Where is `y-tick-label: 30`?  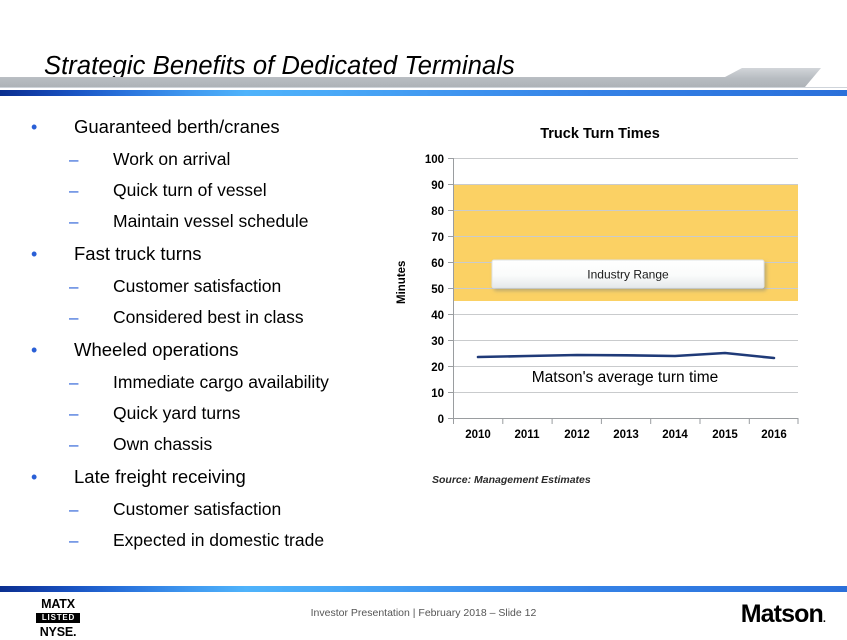
y-tick-label: 30 is located at coordinates (437, 342).